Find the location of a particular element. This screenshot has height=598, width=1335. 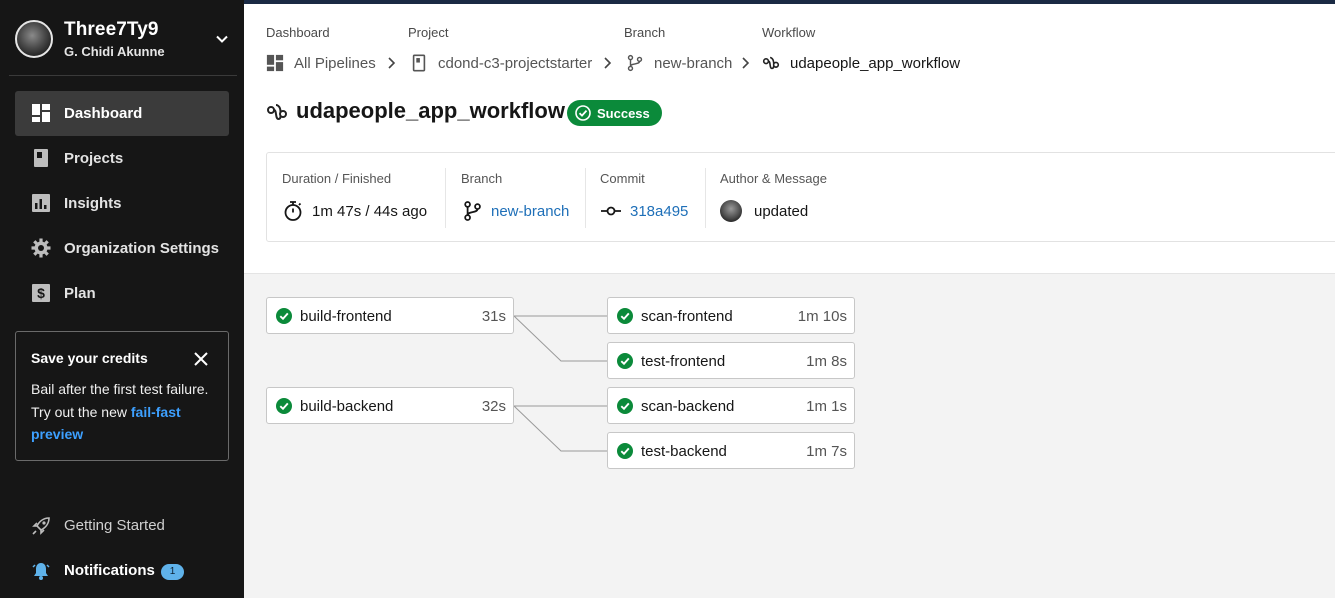

job-name: scan-backend is located at coordinates (688, 406).